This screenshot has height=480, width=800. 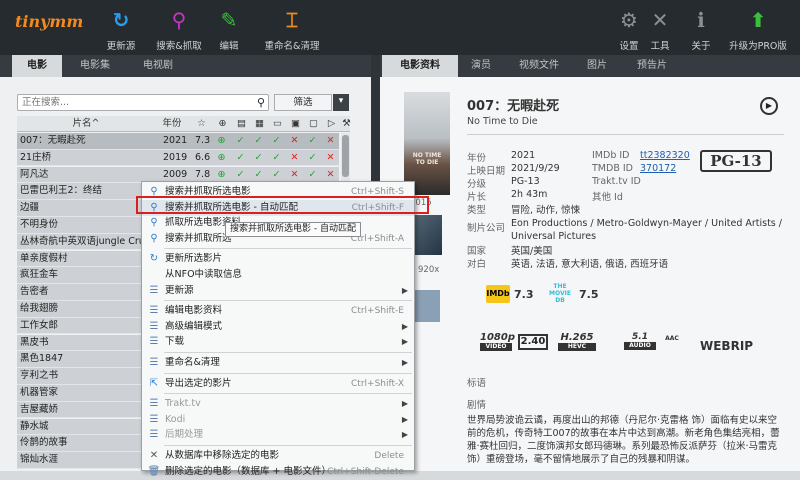 I want to click on play-button: ▶, so click(x=769, y=106).